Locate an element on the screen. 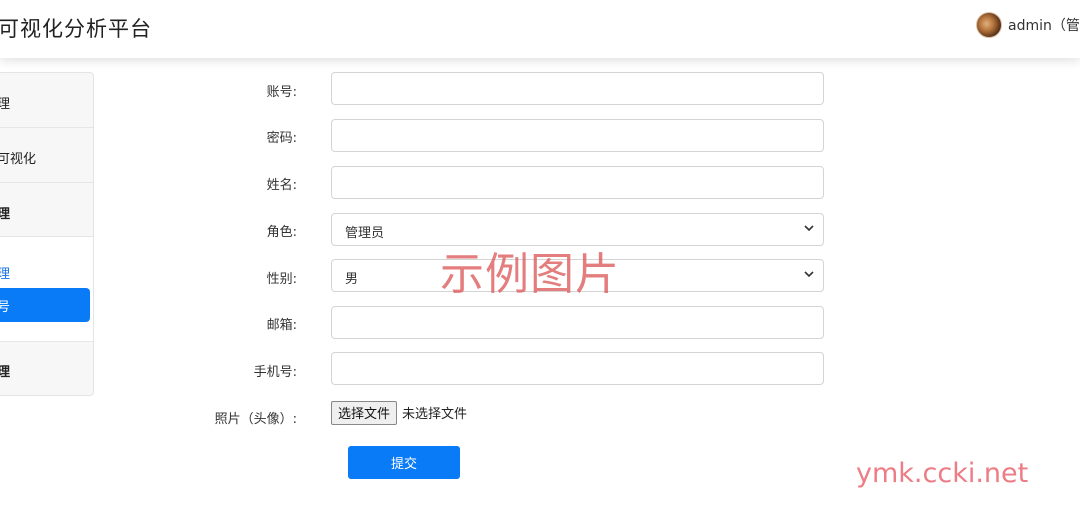 The image size is (1080, 508). watermark-sample-image: 示例图片 is located at coordinates (530, 274).